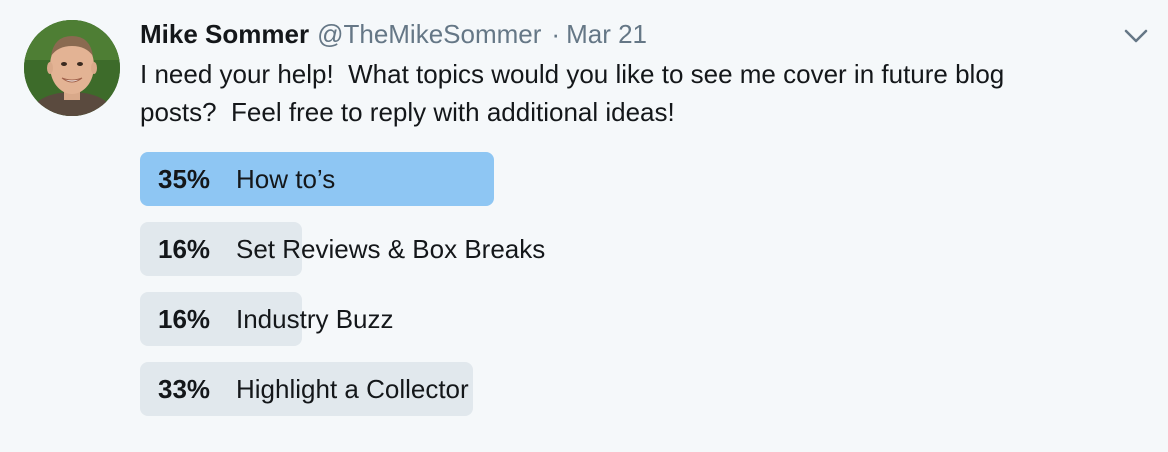  Describe the element at coordinates (606, 34) in the screenshot. I see `tweet-date: Mar 21` at that location.